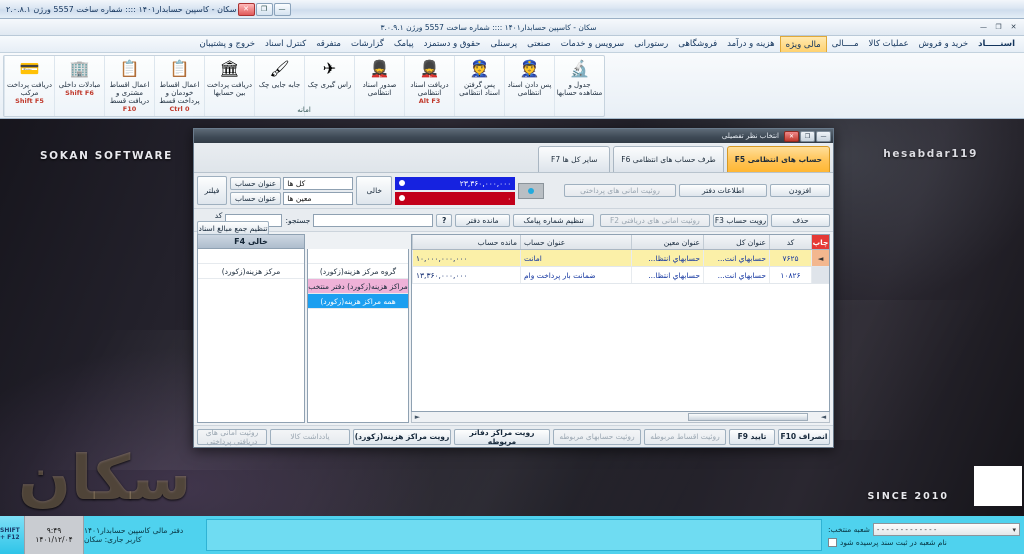 This screenshot has width=1024, height=554. Describe the element at coordinates (318, 198) in the screenshot. I see `filter-row2-value: معین ها` at that location.